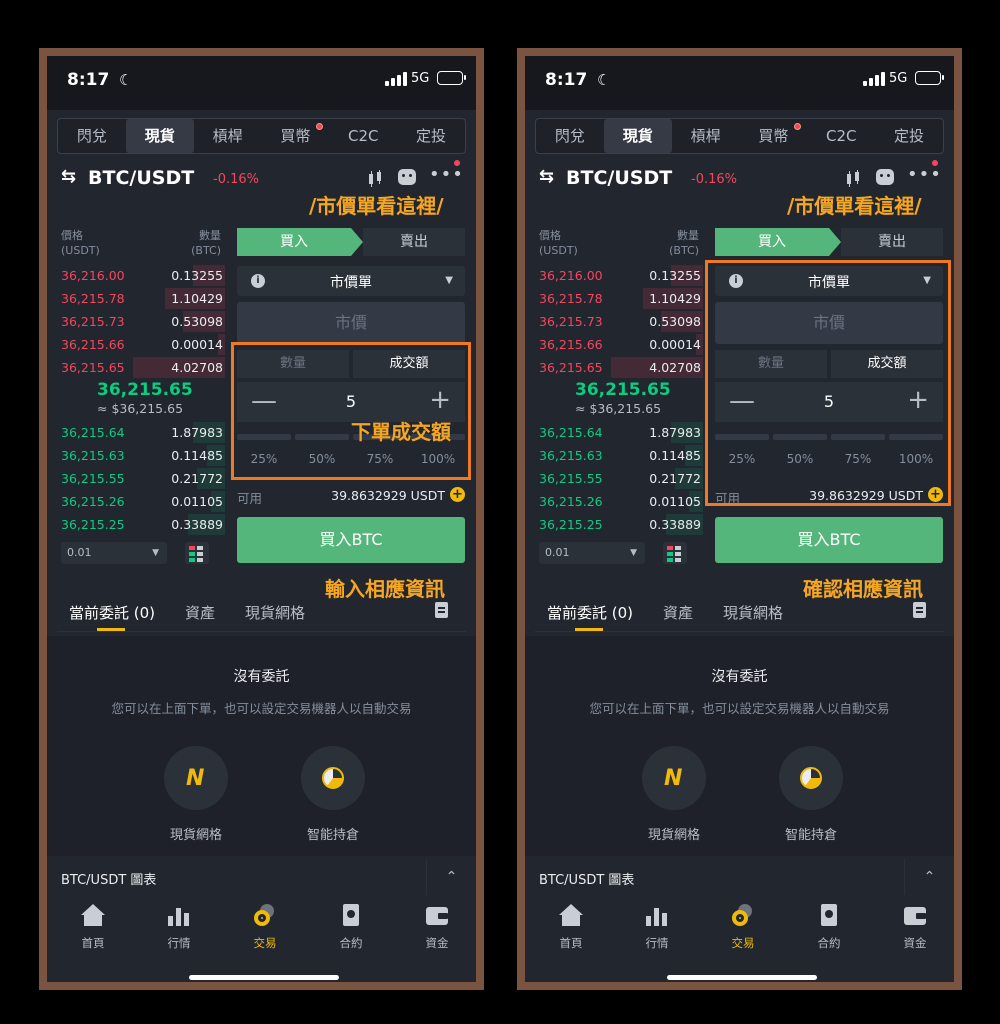  I want to click on empty-title: 沒有委託, so click(739, 677).